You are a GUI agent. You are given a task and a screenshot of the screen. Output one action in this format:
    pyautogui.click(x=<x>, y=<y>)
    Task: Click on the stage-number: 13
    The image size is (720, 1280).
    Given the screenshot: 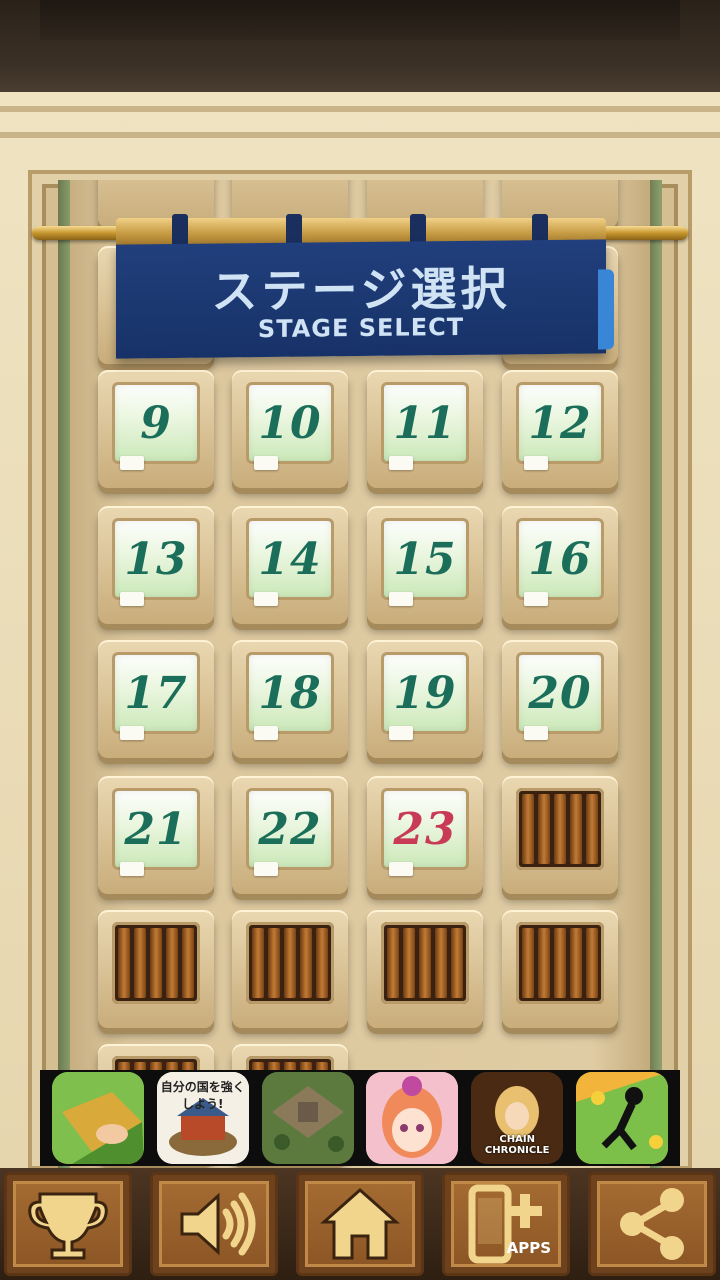 What is the action you would take?
    pyautogui.click(x=156, y=559)
    